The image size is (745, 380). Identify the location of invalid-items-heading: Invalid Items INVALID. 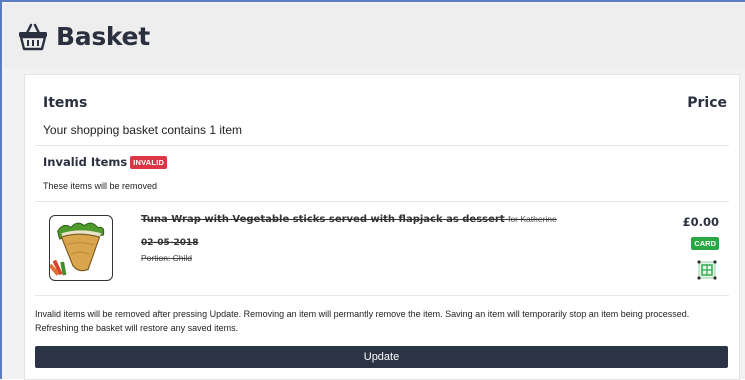
(105, 162).